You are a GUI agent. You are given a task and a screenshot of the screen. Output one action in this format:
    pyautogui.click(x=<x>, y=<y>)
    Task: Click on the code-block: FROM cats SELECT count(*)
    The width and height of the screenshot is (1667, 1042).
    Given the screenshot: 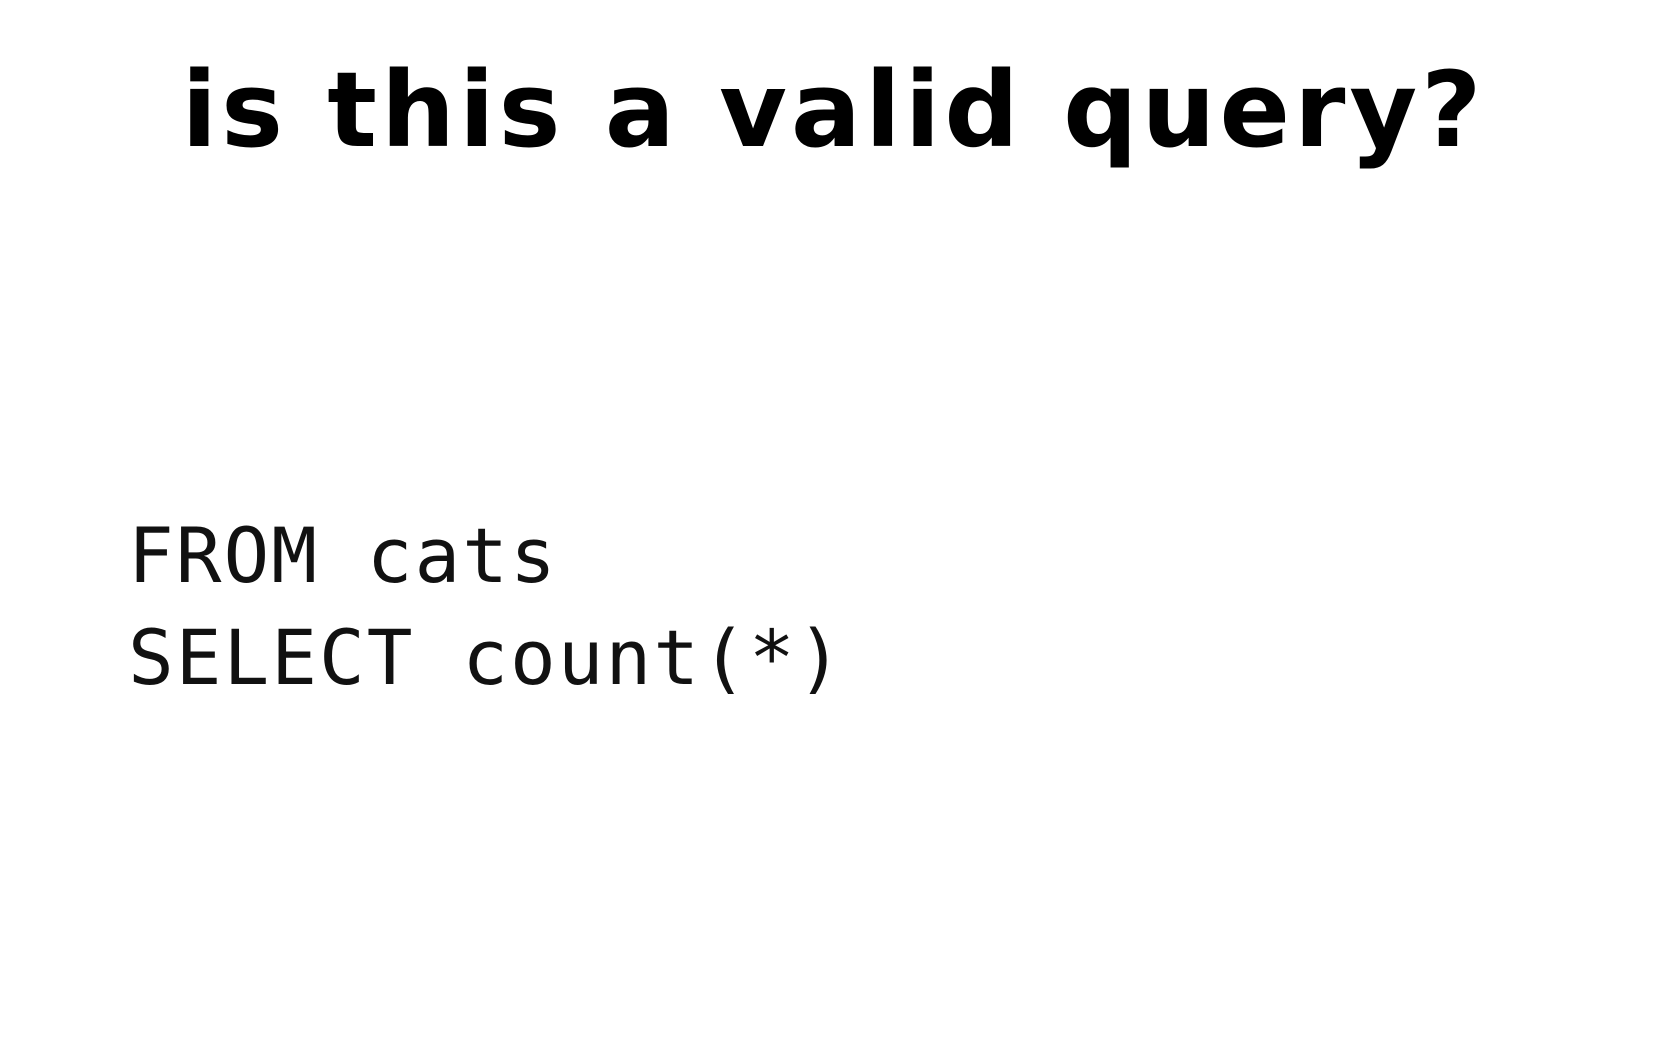 What is the action you would take?
    pyautogui.click(x=486, y=607)
    